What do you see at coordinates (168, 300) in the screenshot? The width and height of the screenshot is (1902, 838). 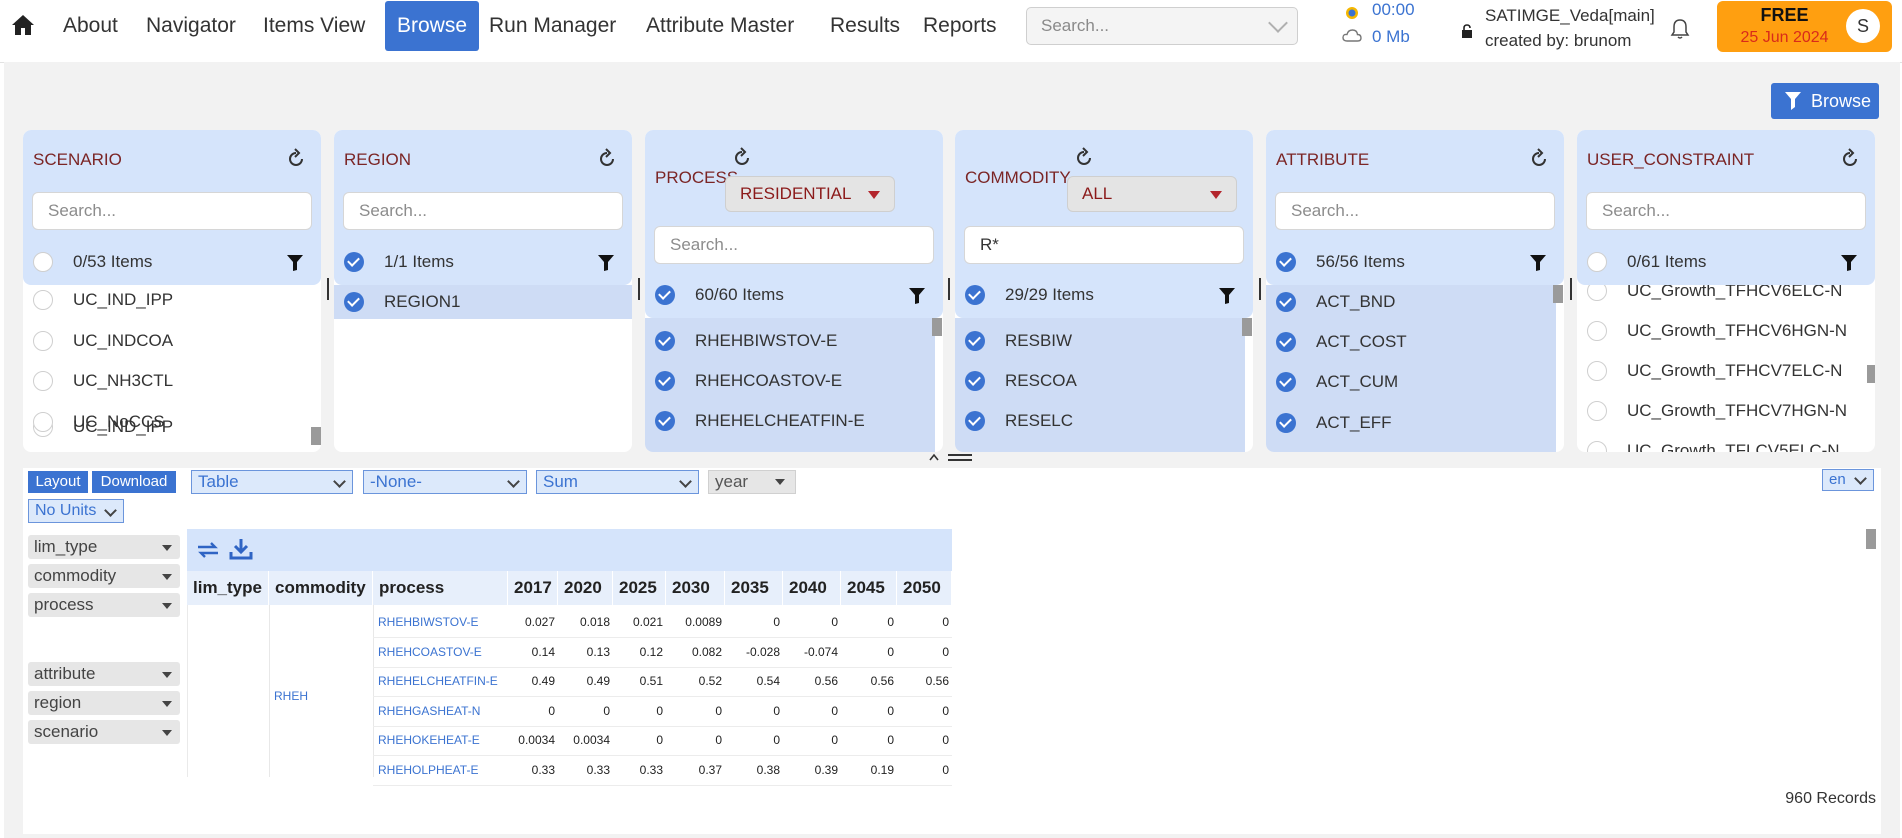 I see `list-item: UC_IND_IPP` at bounding box center [168, 300].